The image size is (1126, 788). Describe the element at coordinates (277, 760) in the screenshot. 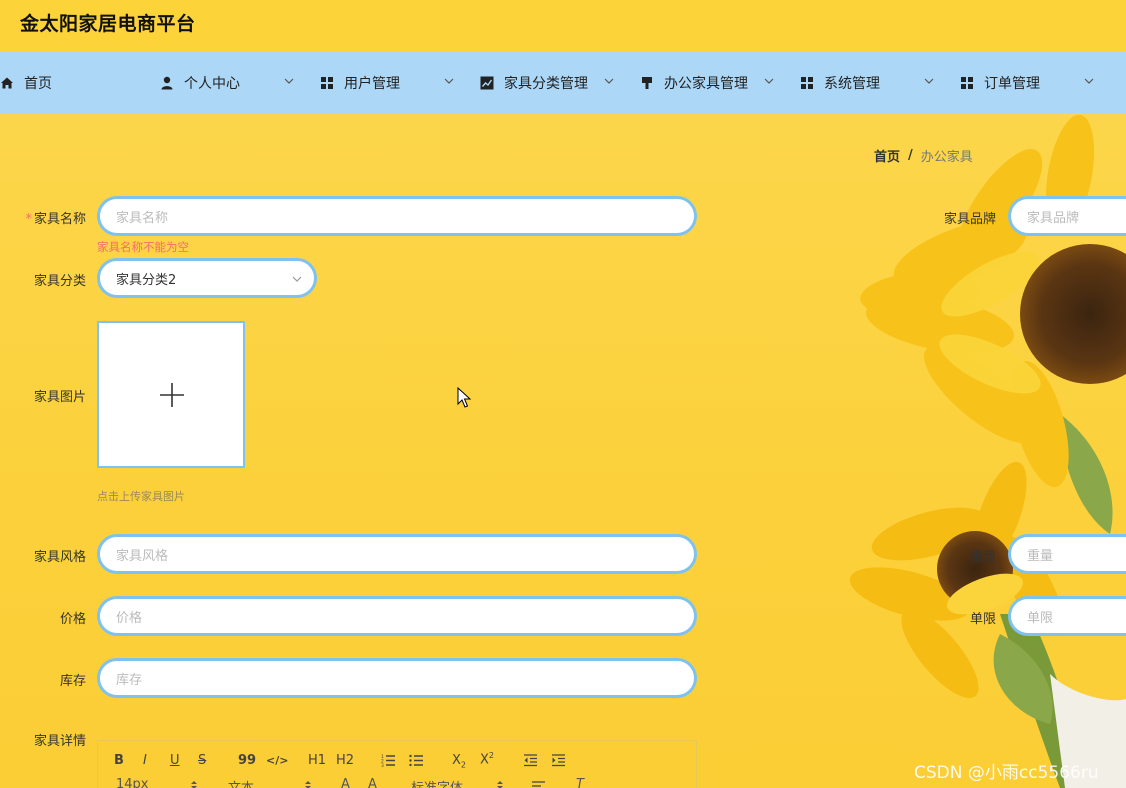

I see `code-button: </>` at that location.